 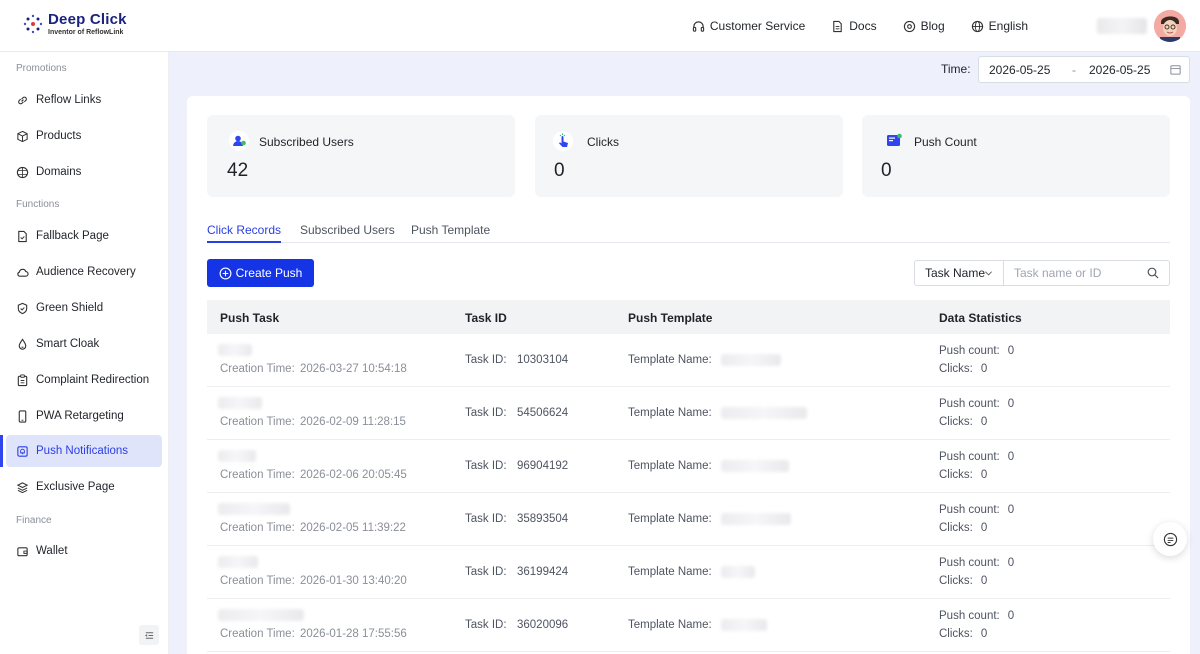 I want to click on create-push-button: Create Push, so click(x=260, y=273).